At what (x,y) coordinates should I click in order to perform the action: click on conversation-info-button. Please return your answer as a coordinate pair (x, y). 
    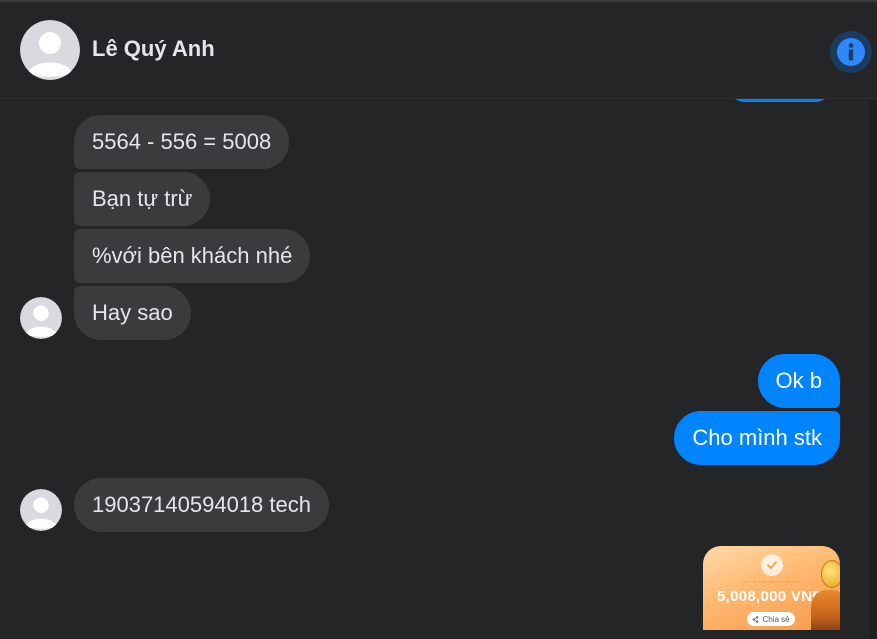
    Looking at the image, I should click on (851, 52).